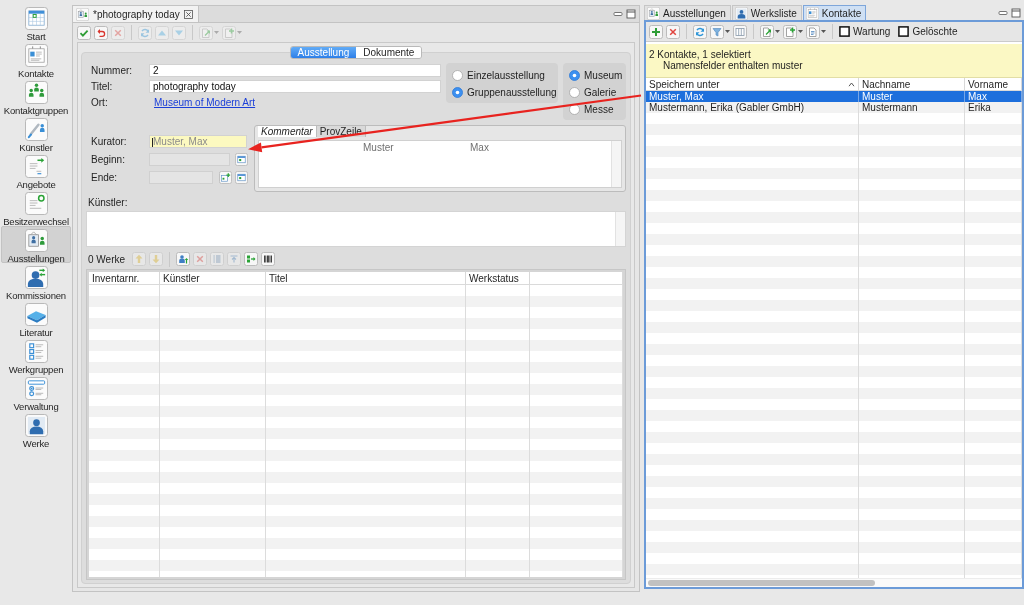 The width and height of the screenshot is (1024, 605). What do you see at coordinates (928, 31) in the screenshot?
I see `checkbox: Gelöschte` at bounding box center [928, 31].